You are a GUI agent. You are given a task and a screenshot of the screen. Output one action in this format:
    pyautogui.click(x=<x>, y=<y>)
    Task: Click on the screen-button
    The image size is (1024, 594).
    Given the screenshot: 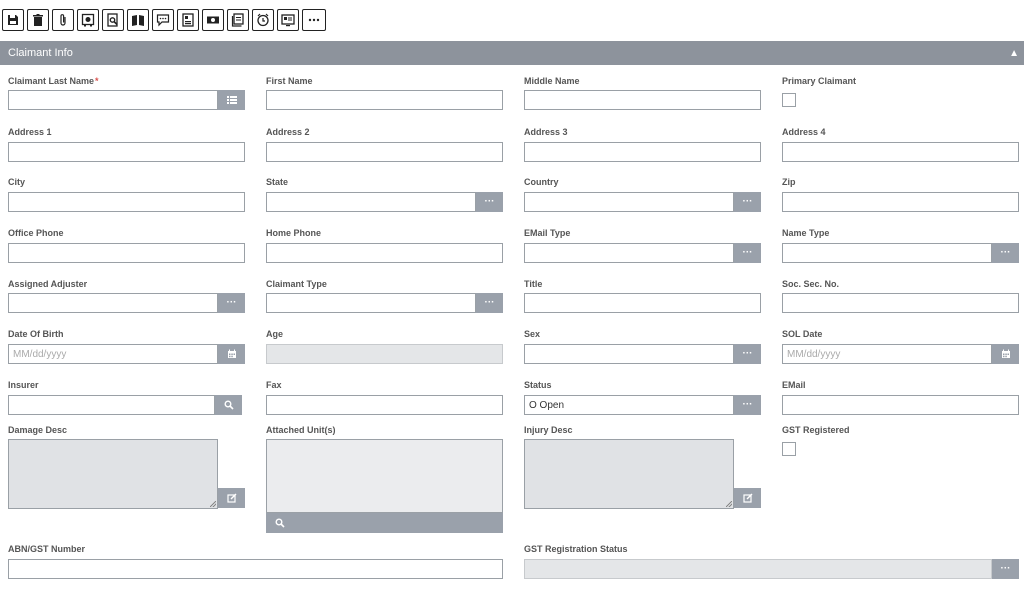 What is the action you would take?
    pyautogui.click(x=288, y=20)
    